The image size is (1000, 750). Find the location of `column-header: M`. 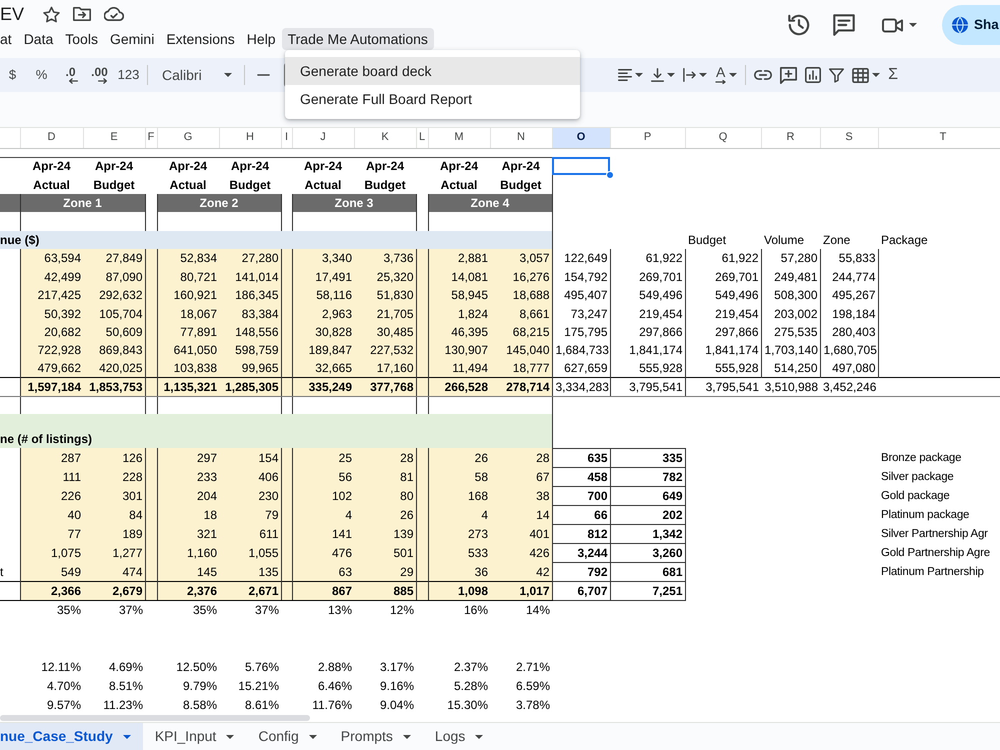

column-header: M is located at coordinates (459, 138).